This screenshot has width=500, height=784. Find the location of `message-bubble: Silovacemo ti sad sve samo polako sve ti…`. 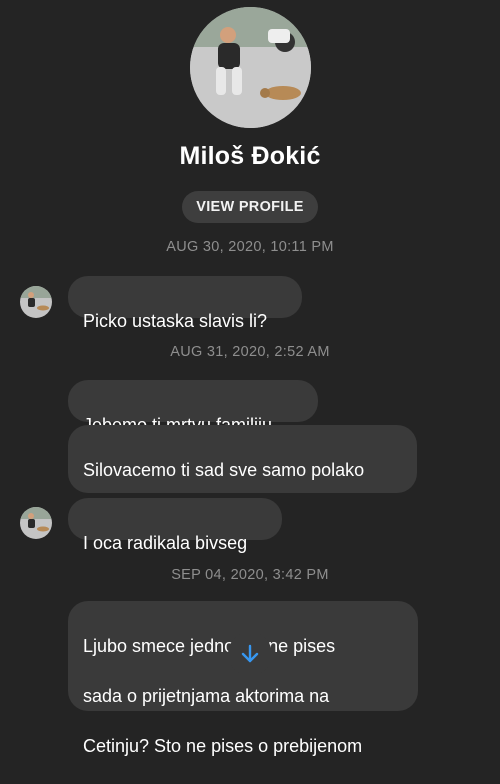

message-bubble: Silovacemo ti sad sve samo polako sve ti… is located at coordinates (242, 477).